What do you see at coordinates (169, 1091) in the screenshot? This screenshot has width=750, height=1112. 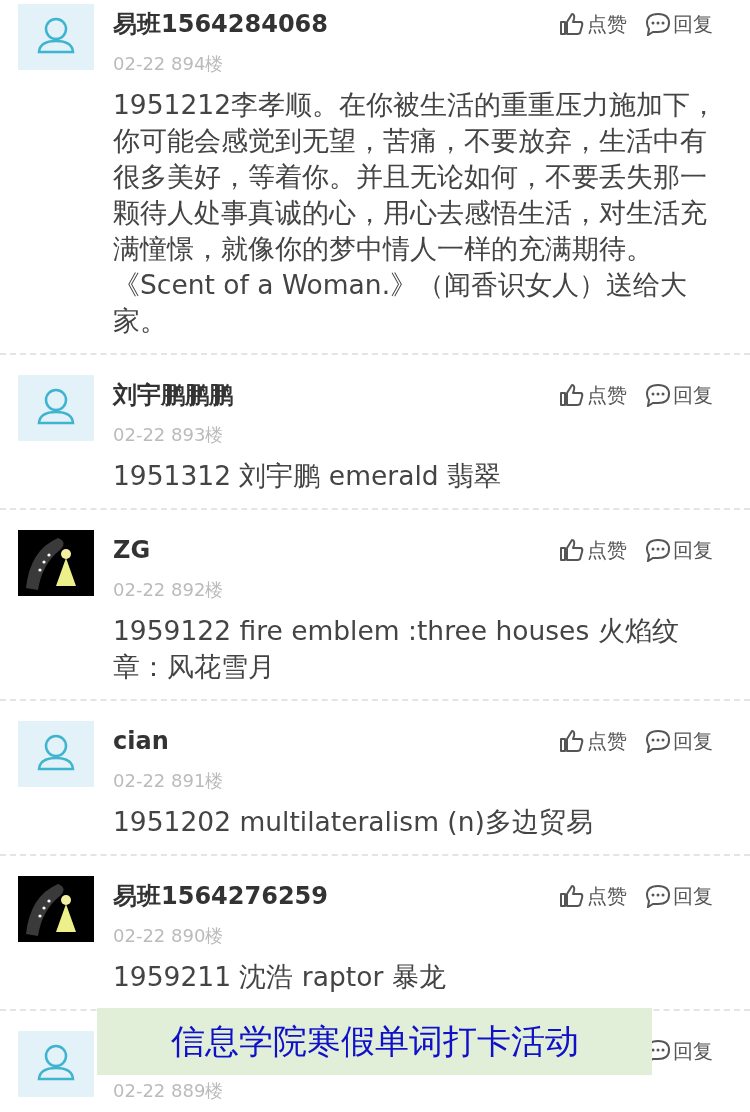 I see `post-meta: 02-22 889楼` at bounding box center [169, 1091].